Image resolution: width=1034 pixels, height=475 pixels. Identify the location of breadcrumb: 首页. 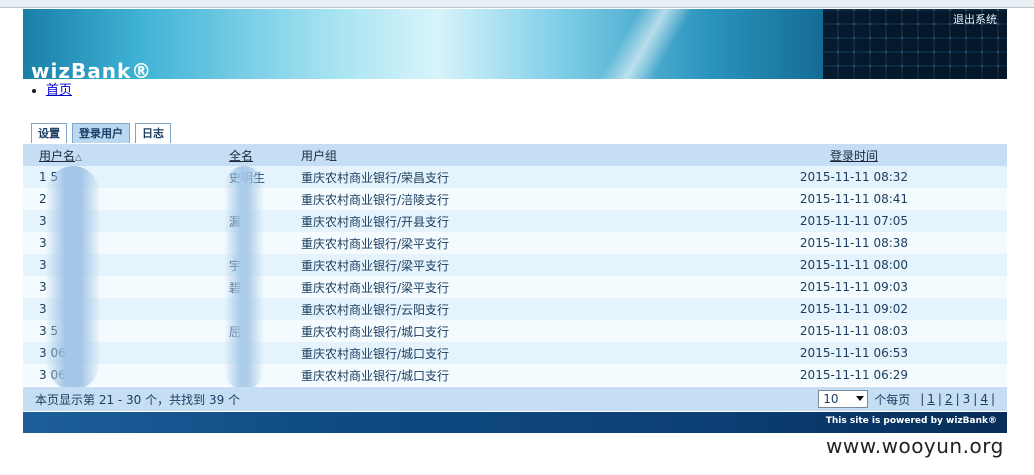
(59, 88).